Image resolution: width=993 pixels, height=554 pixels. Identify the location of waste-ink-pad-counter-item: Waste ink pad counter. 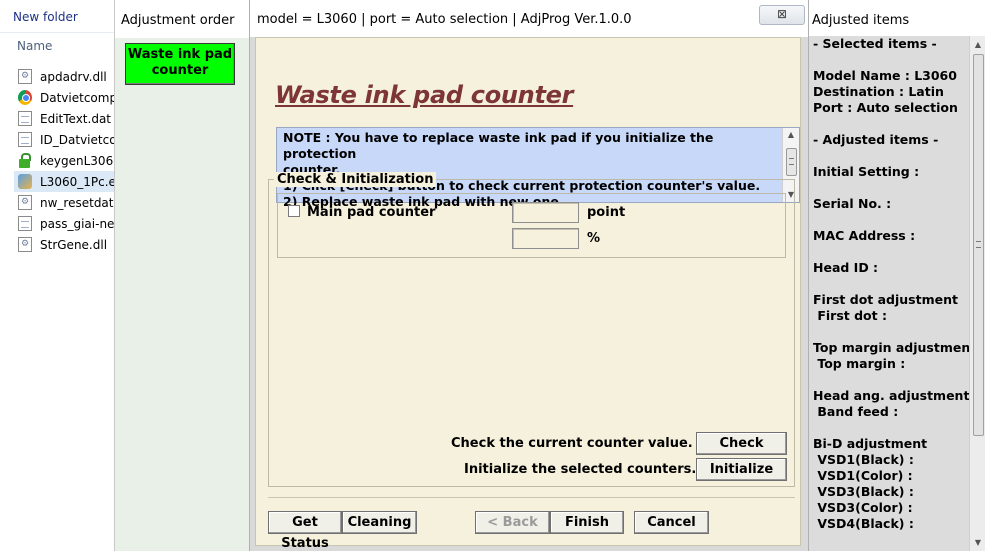
(180, 64).